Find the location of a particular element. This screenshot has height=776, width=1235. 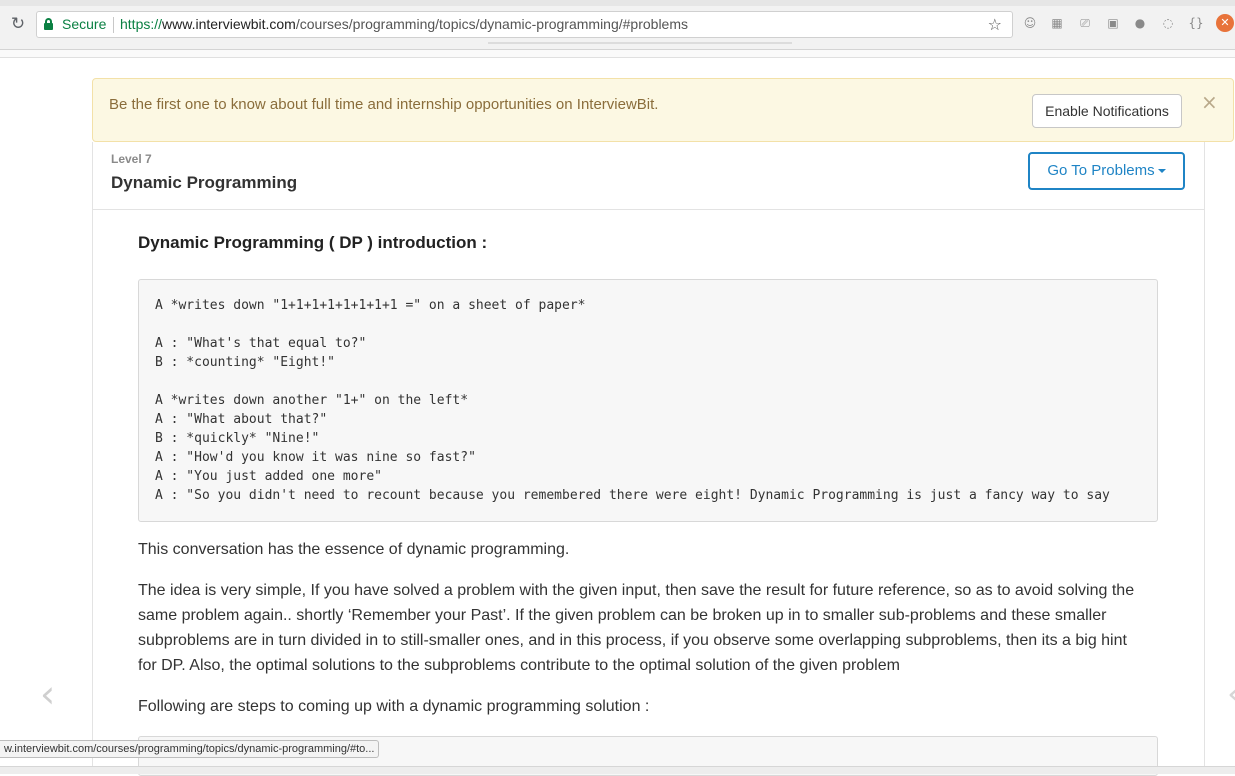

circle-extension-icon: ● is located at coordinates (1140, 23).